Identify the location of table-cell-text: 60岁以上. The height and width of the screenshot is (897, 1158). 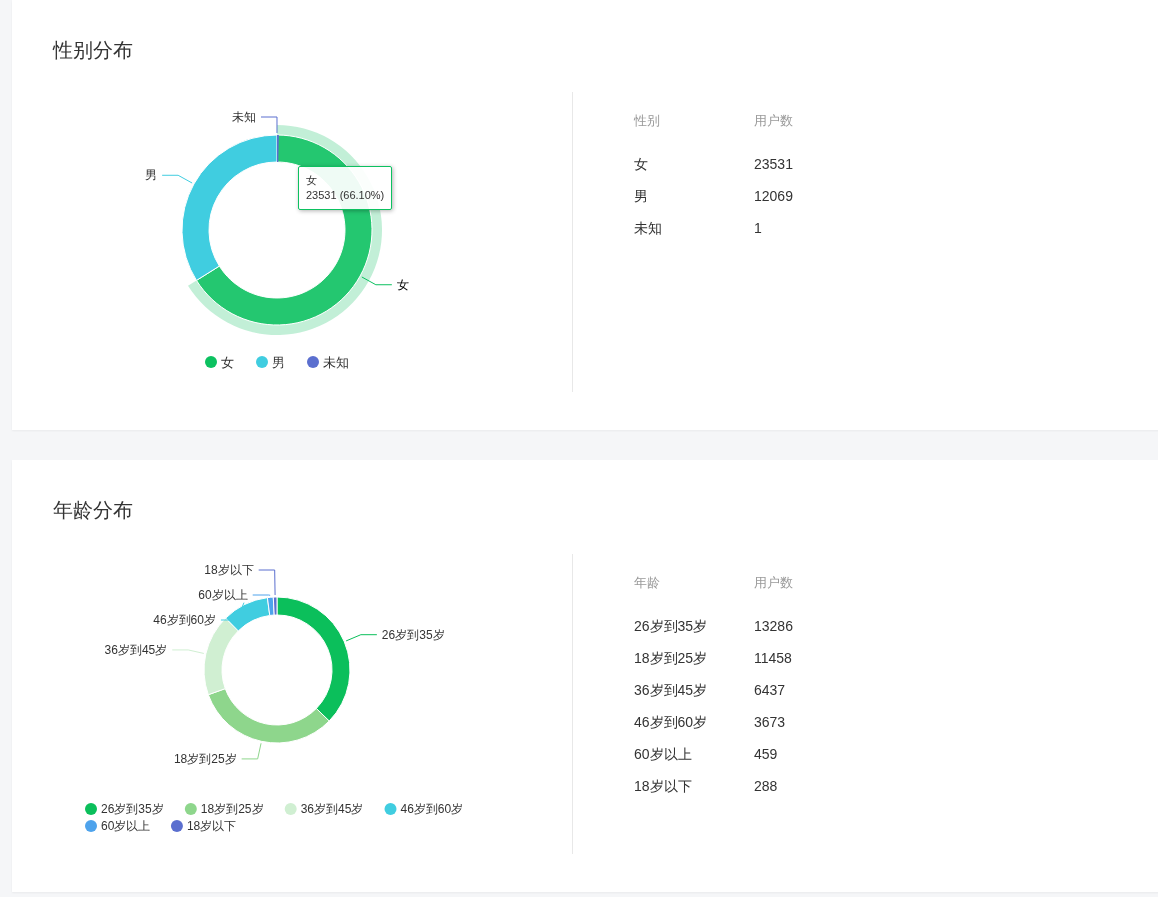
(663, 754).